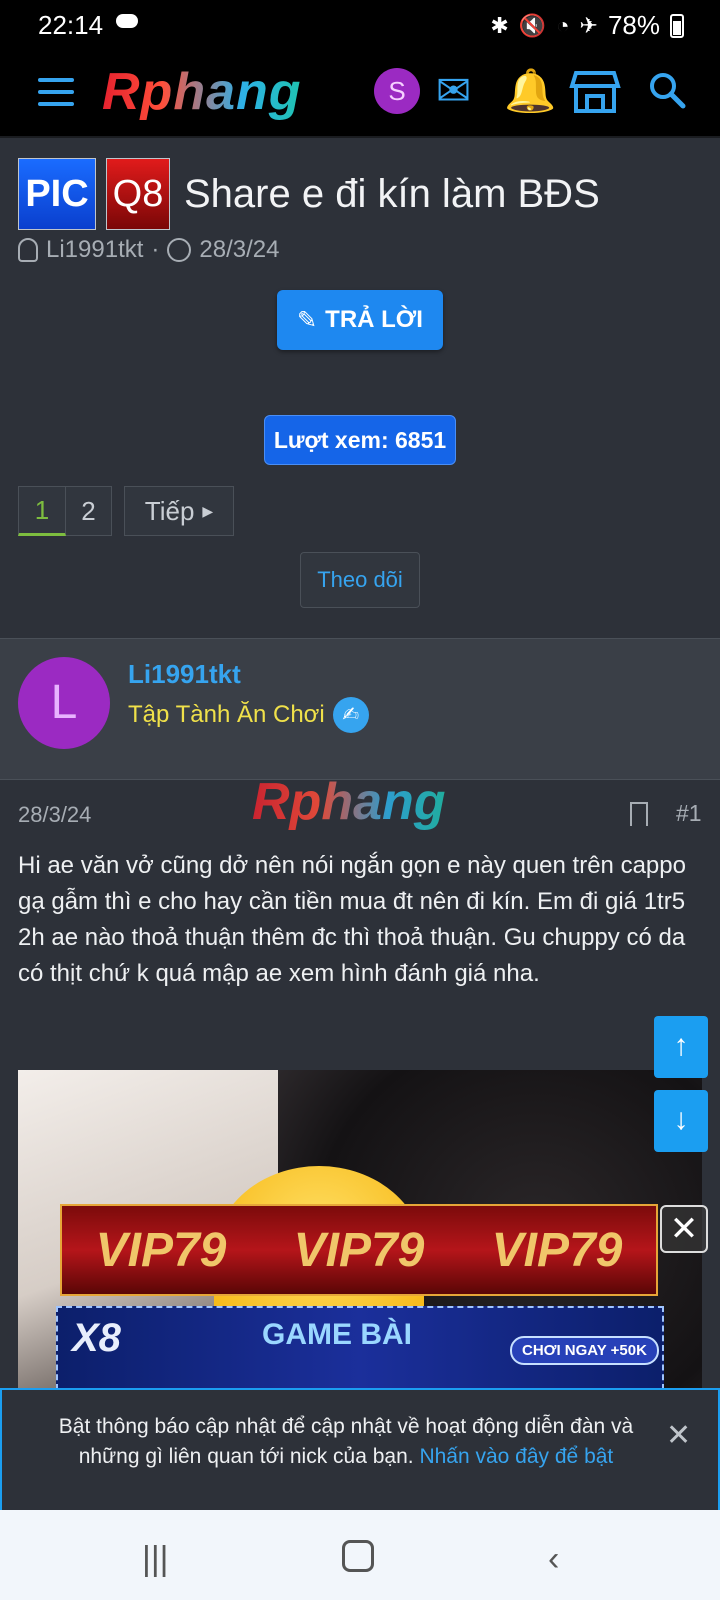  Describe the element at coordinates (94, 250) in the screenshot. I see `thread-author: Li1991tkt` at that location.